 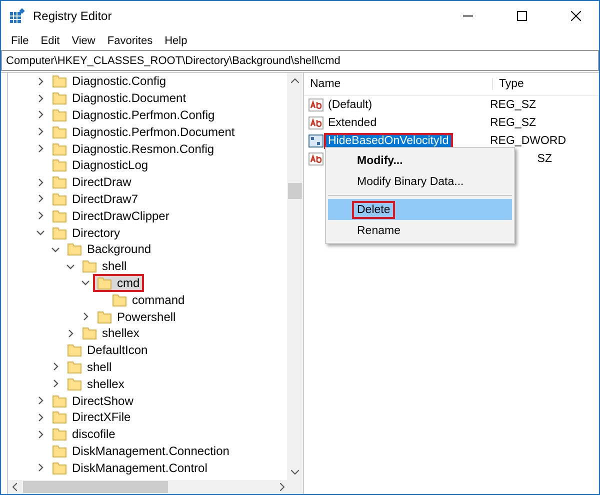 I want to click on binary-value-icon, so click(x=316, y=141).